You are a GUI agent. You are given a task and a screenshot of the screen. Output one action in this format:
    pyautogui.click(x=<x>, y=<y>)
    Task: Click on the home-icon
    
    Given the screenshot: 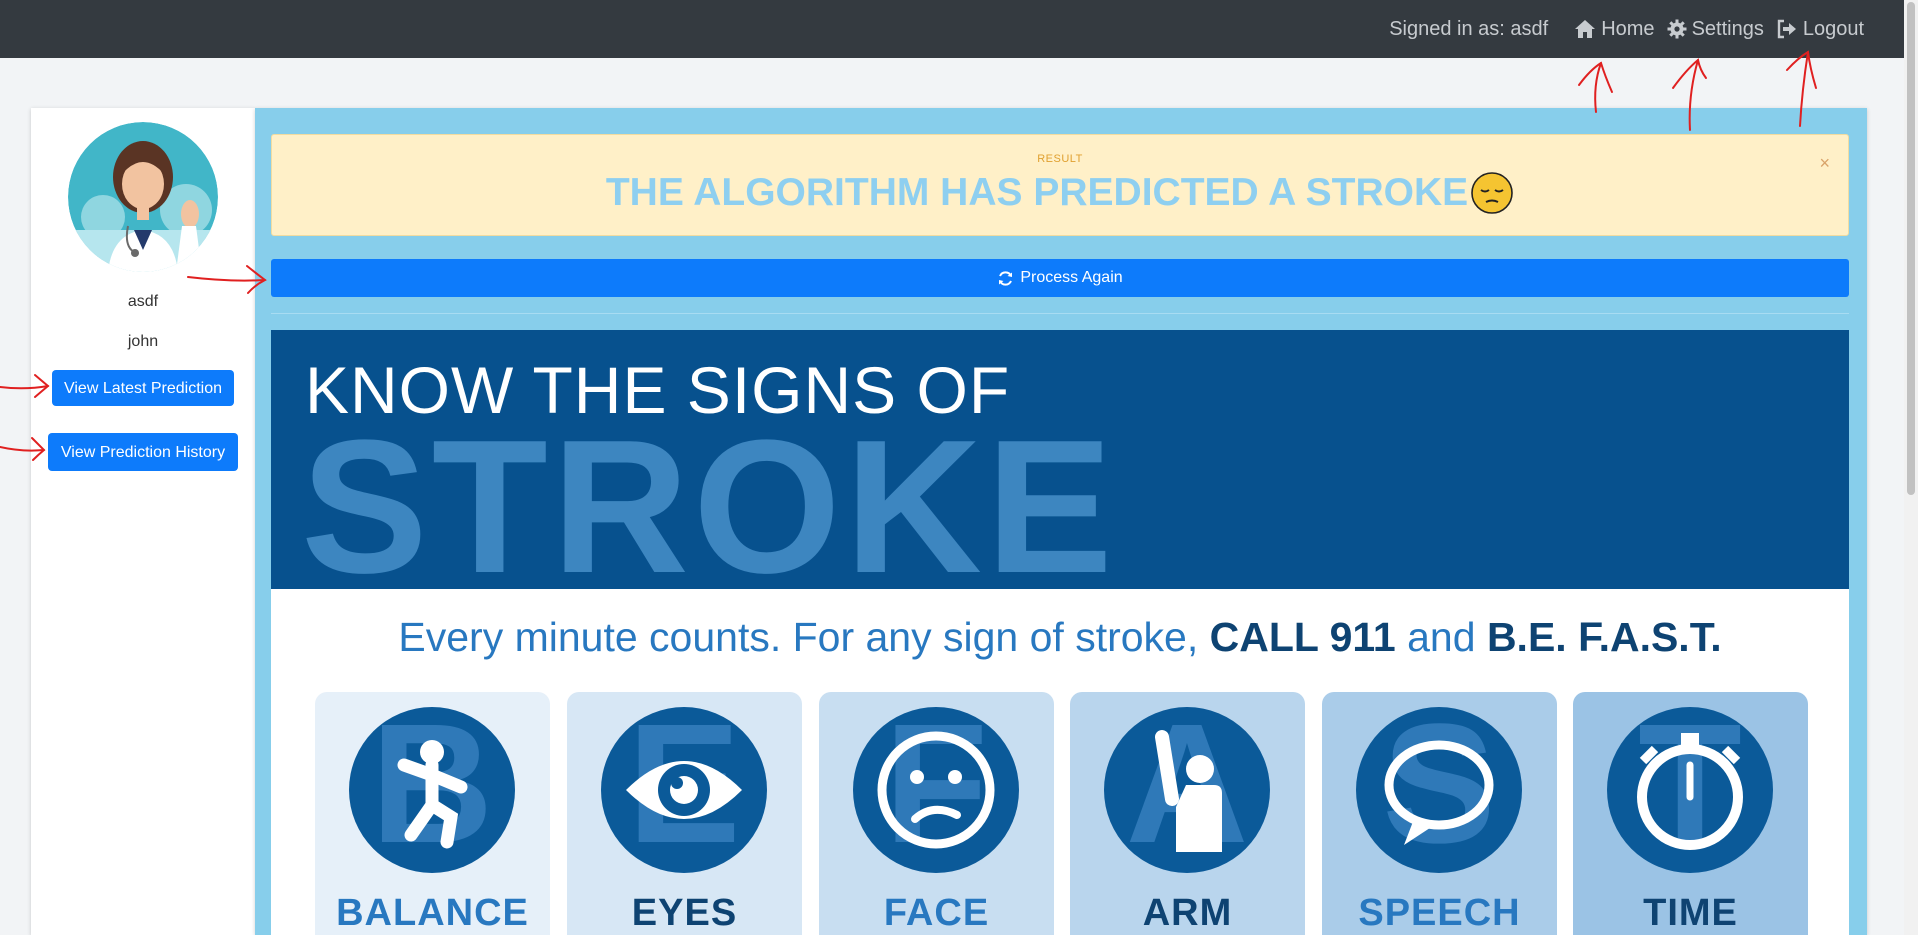 What is the action you would take?
    pyautogui.click(x=1585, y=29)
    